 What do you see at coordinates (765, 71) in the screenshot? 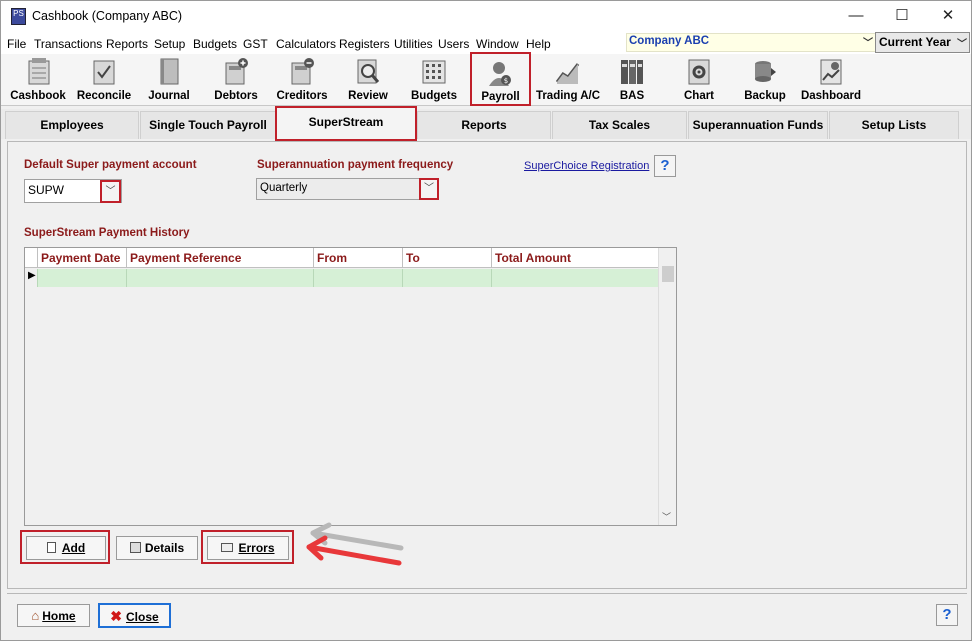
I see `database-icon` at bounding box center [765, 71].